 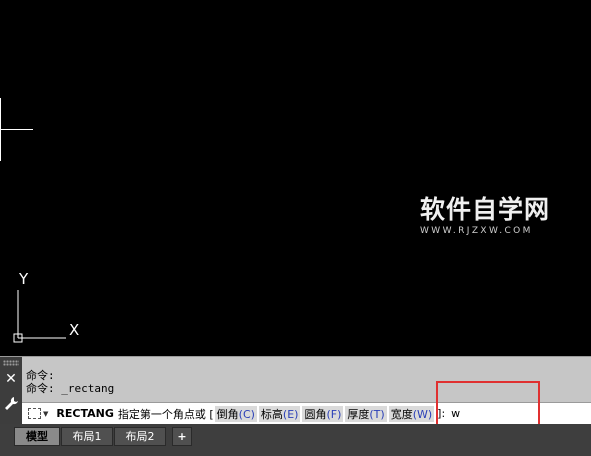 I want to click on option-width: 宽度(W), so click(x=411, y=413).